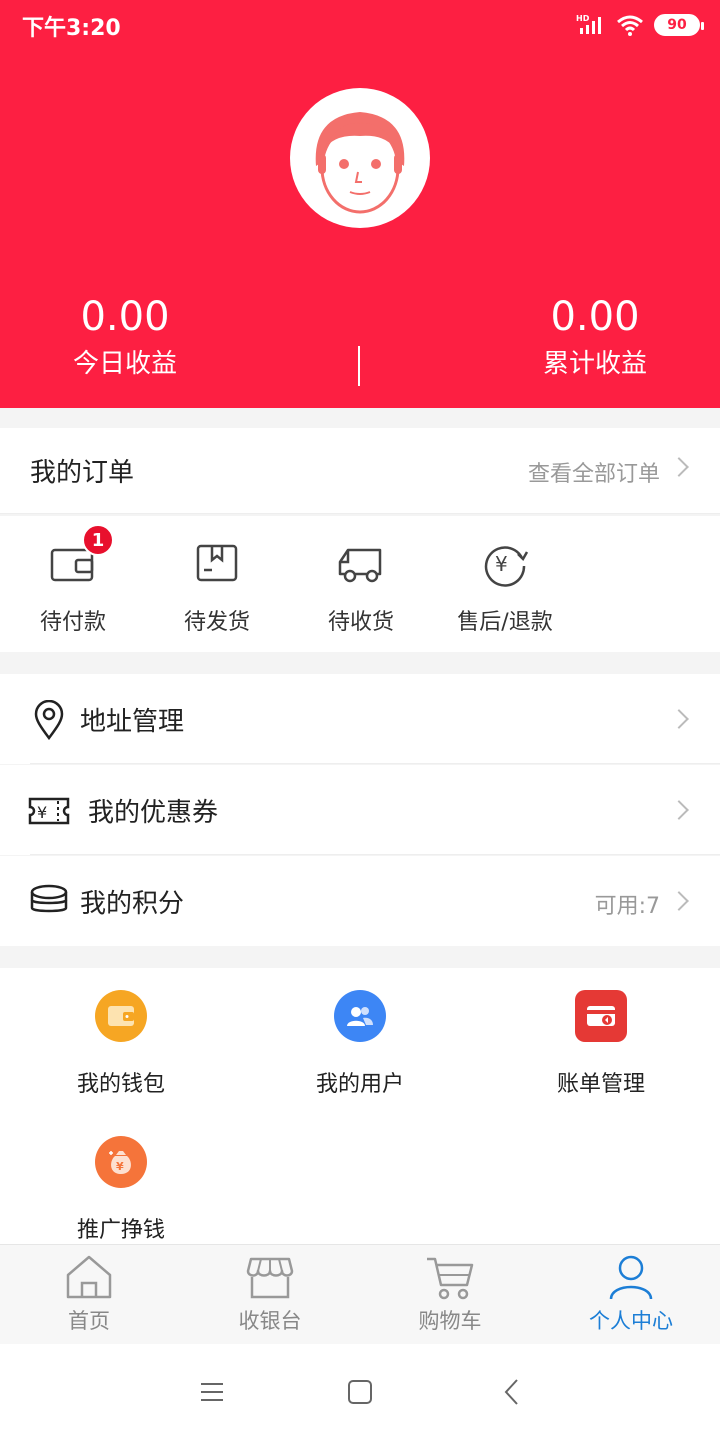 This screenshot has width=720, height=1440. I want to click on tab-cashier-label: 收银台, so click(270, 1321).